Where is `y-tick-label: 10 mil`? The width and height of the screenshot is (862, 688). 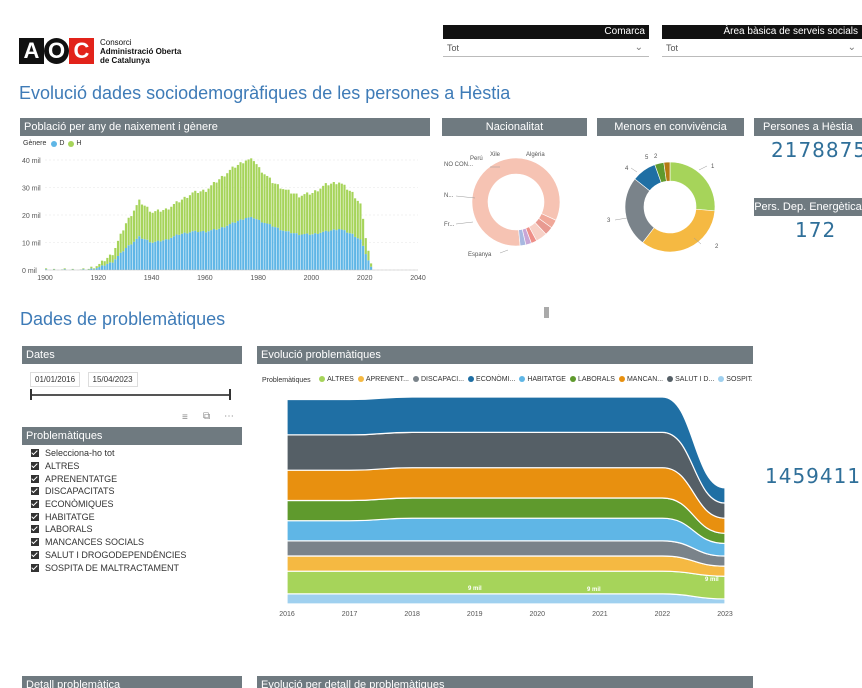 y-tick-label: 10 mil is located at coordinates (31, 244).